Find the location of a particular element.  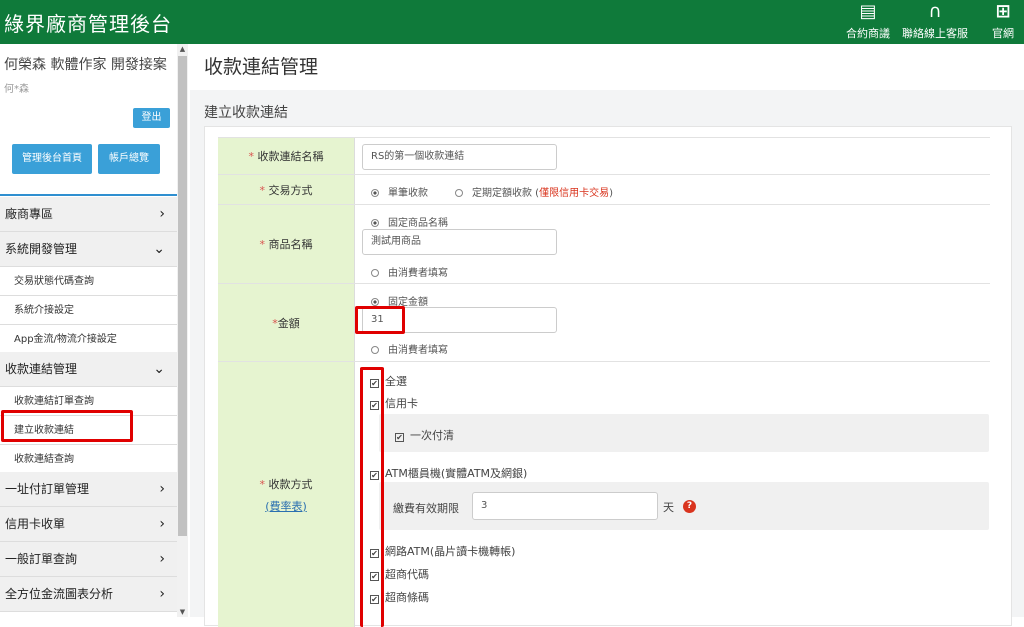

row-trade-type: * 交易方式 單筆收款 定期定額收款 (僅限信用卡交易) is located at coordinates (604, 190).